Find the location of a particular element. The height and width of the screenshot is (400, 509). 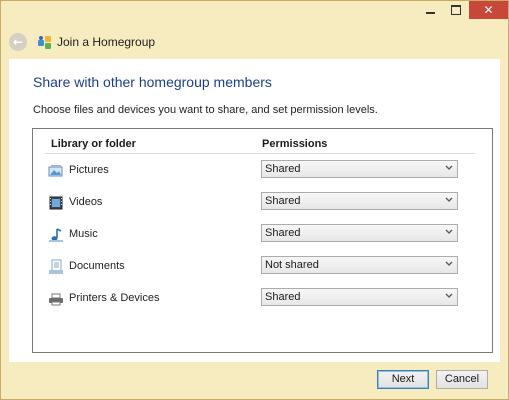

back-arrow-icon: ← is located at coordinates (18, 42).